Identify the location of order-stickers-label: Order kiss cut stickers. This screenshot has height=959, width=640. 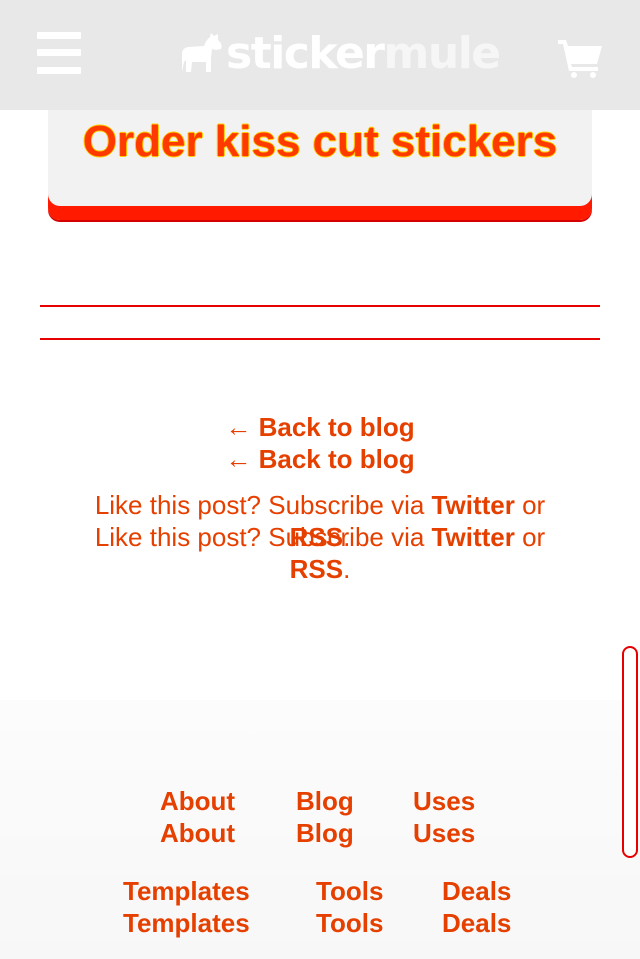
(320, 141).